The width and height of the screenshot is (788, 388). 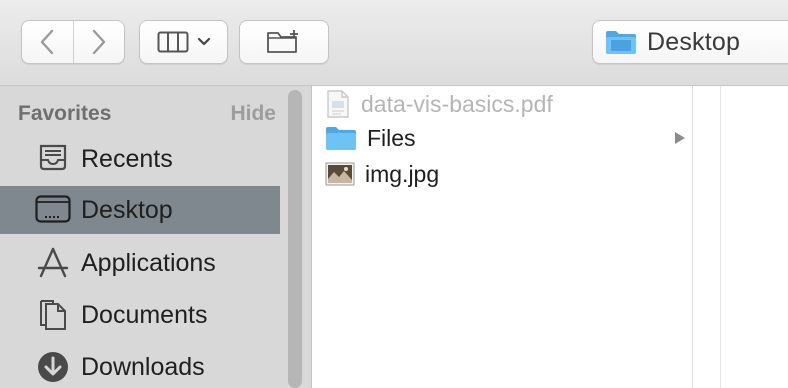 I want to click on desktop-icon, so click(x=53, y=210).